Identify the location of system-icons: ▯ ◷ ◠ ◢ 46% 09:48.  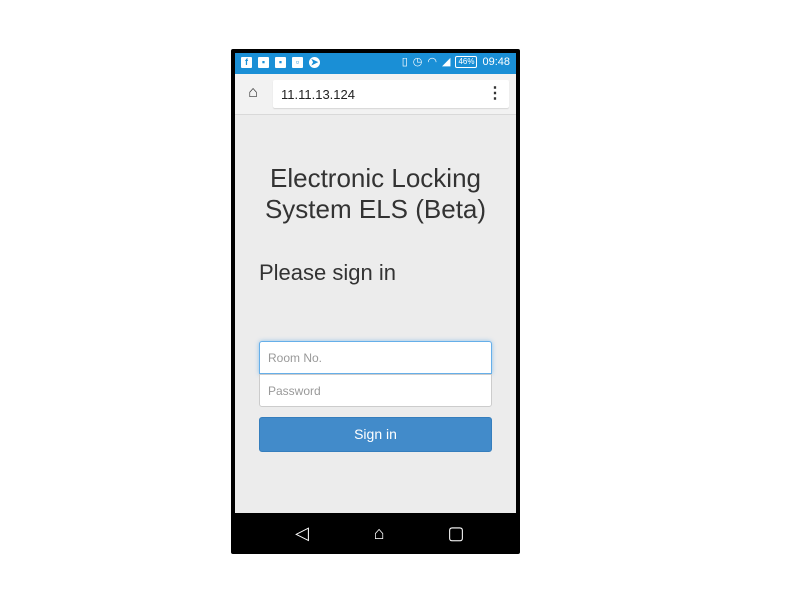
(456, 62).